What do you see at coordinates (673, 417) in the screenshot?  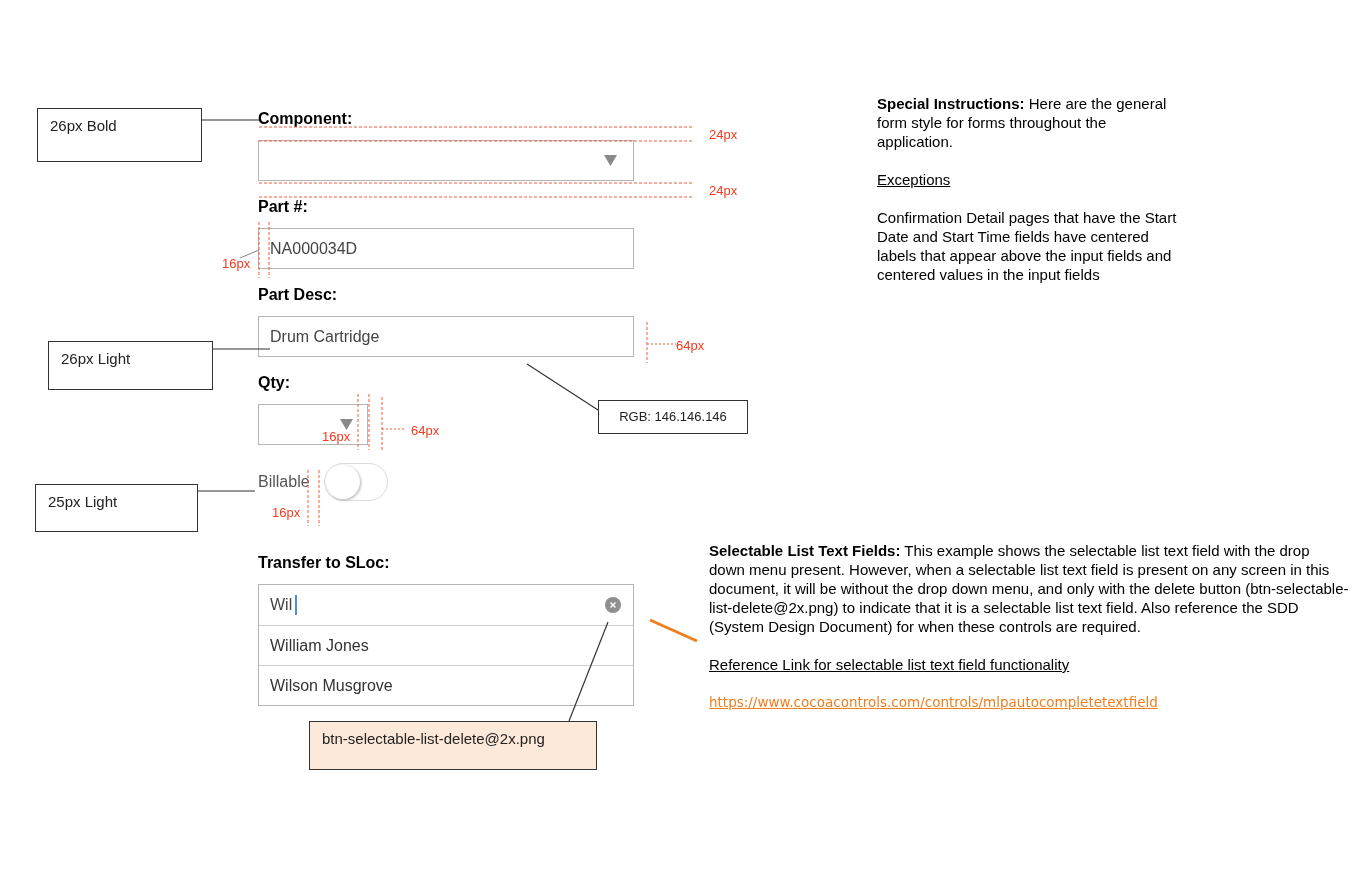 I see `callout-box: RGB: 146.146.146` at bounding box center [673, 417].